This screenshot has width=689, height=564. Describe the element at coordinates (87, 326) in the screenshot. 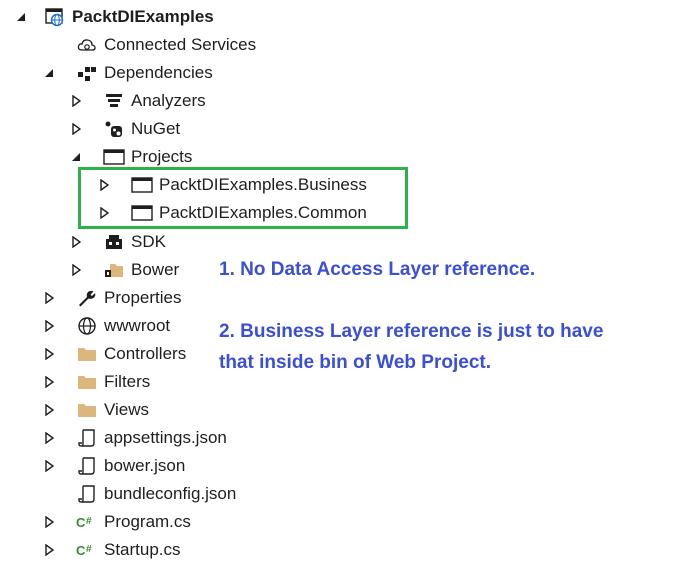

I see `globe-icon` at that location.